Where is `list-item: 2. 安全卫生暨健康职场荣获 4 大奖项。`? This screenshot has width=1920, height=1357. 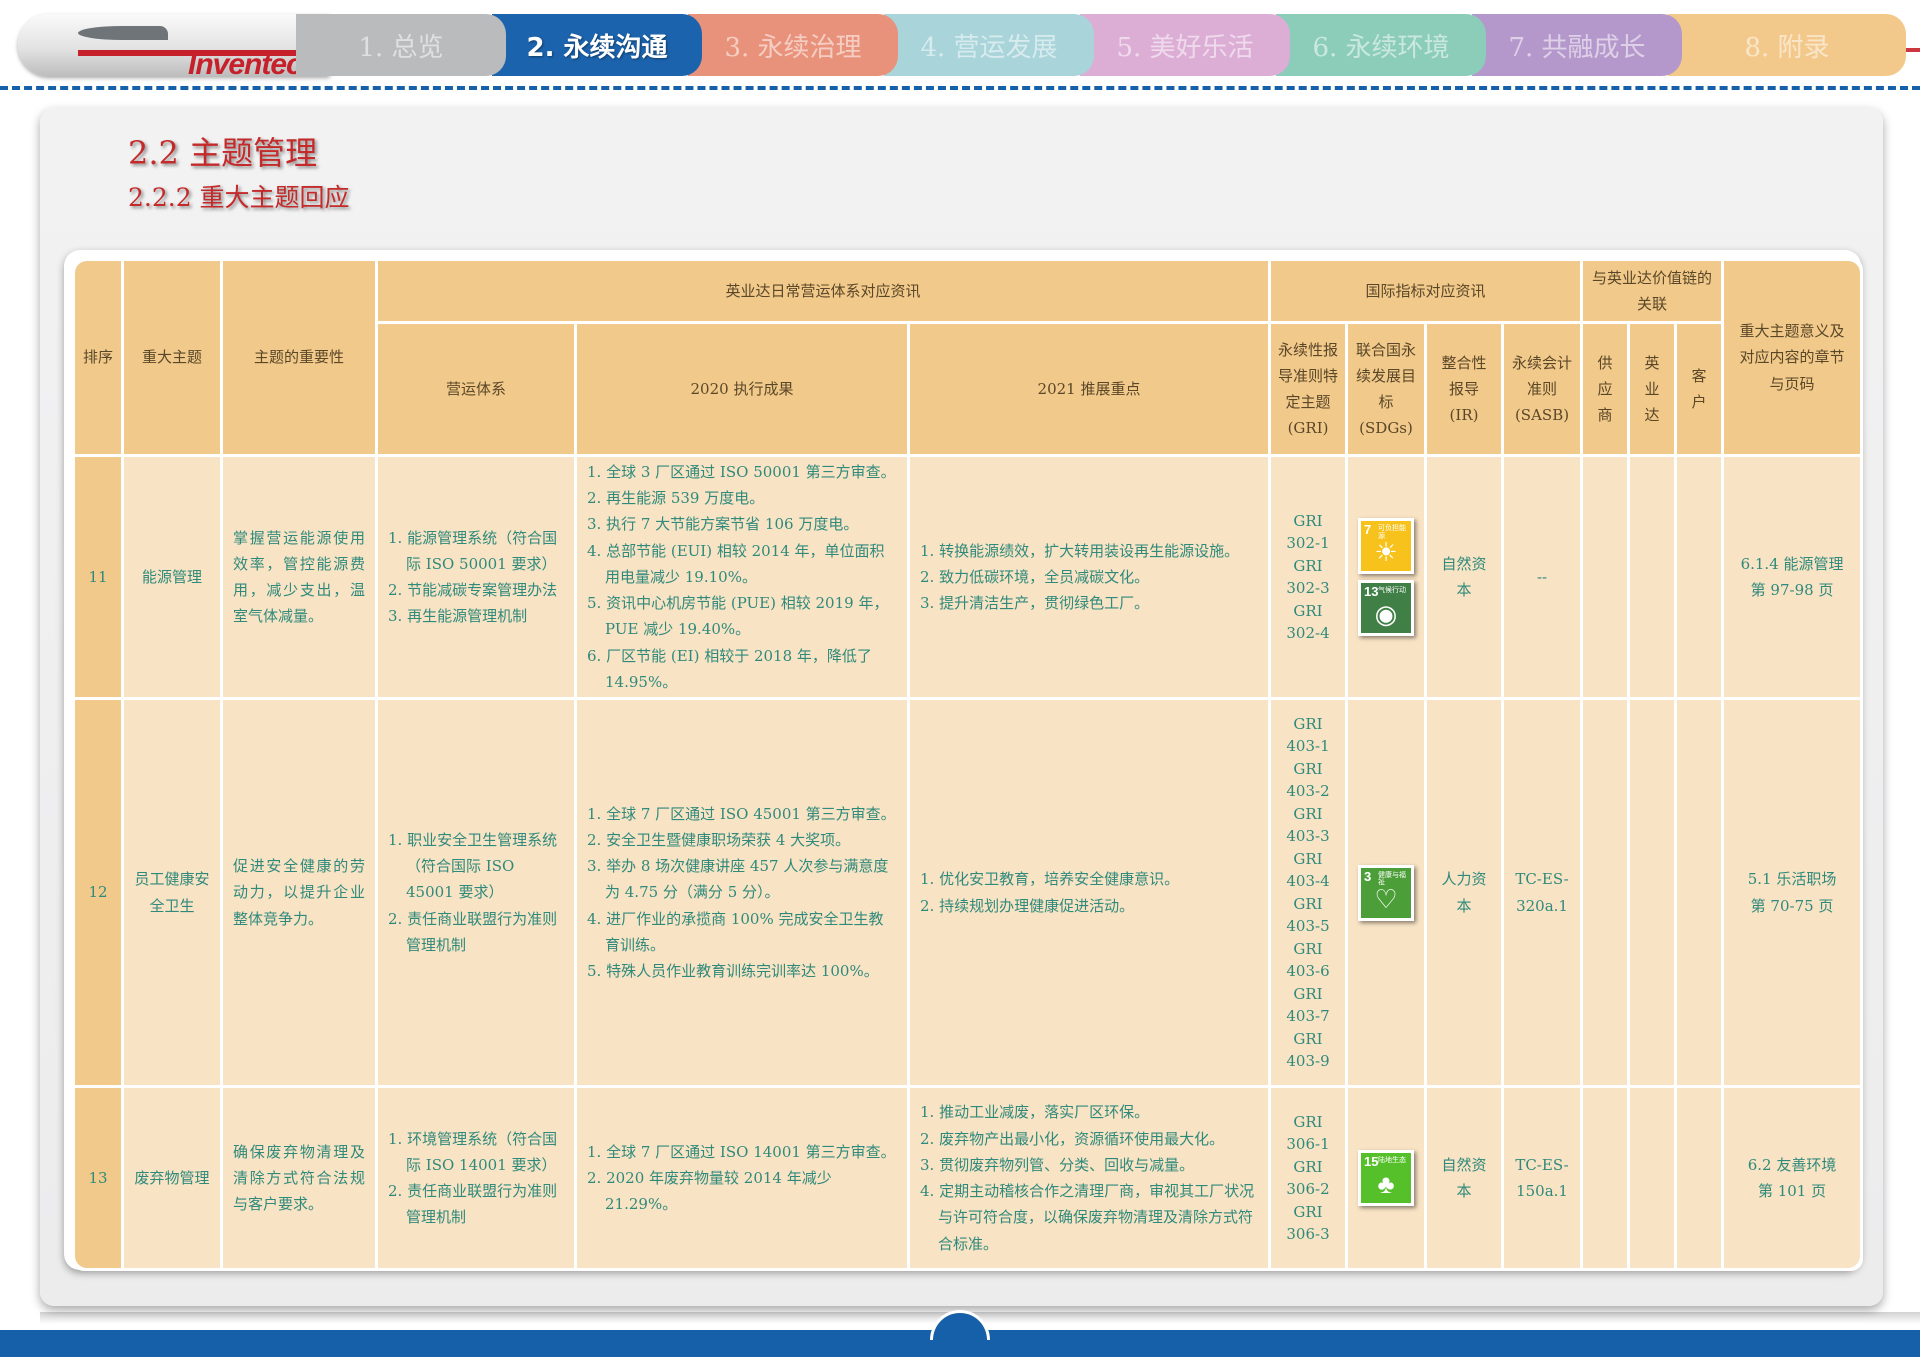 list-item: 2. 安全卫生暨健康职场荣获 4 大奖项。 is located at coordinates (719, 839).